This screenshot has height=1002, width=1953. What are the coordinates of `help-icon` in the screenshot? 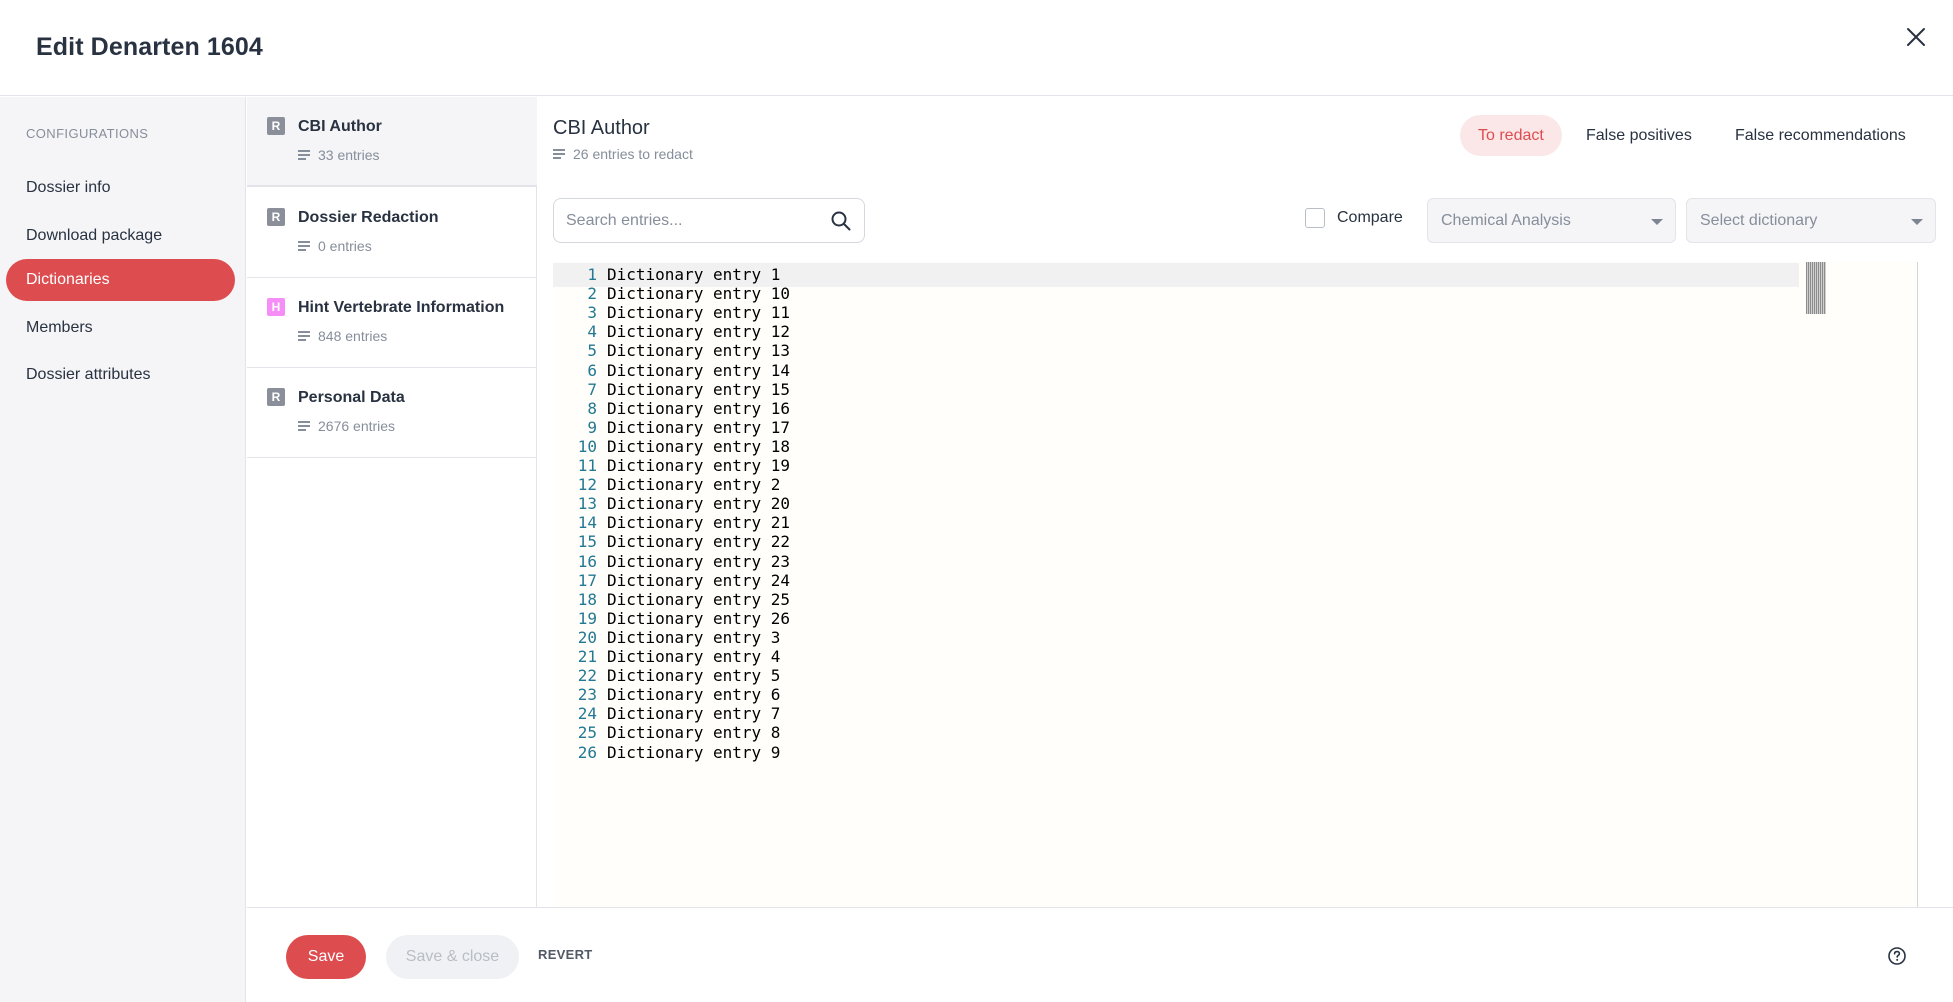 It's located at (1897, 956).